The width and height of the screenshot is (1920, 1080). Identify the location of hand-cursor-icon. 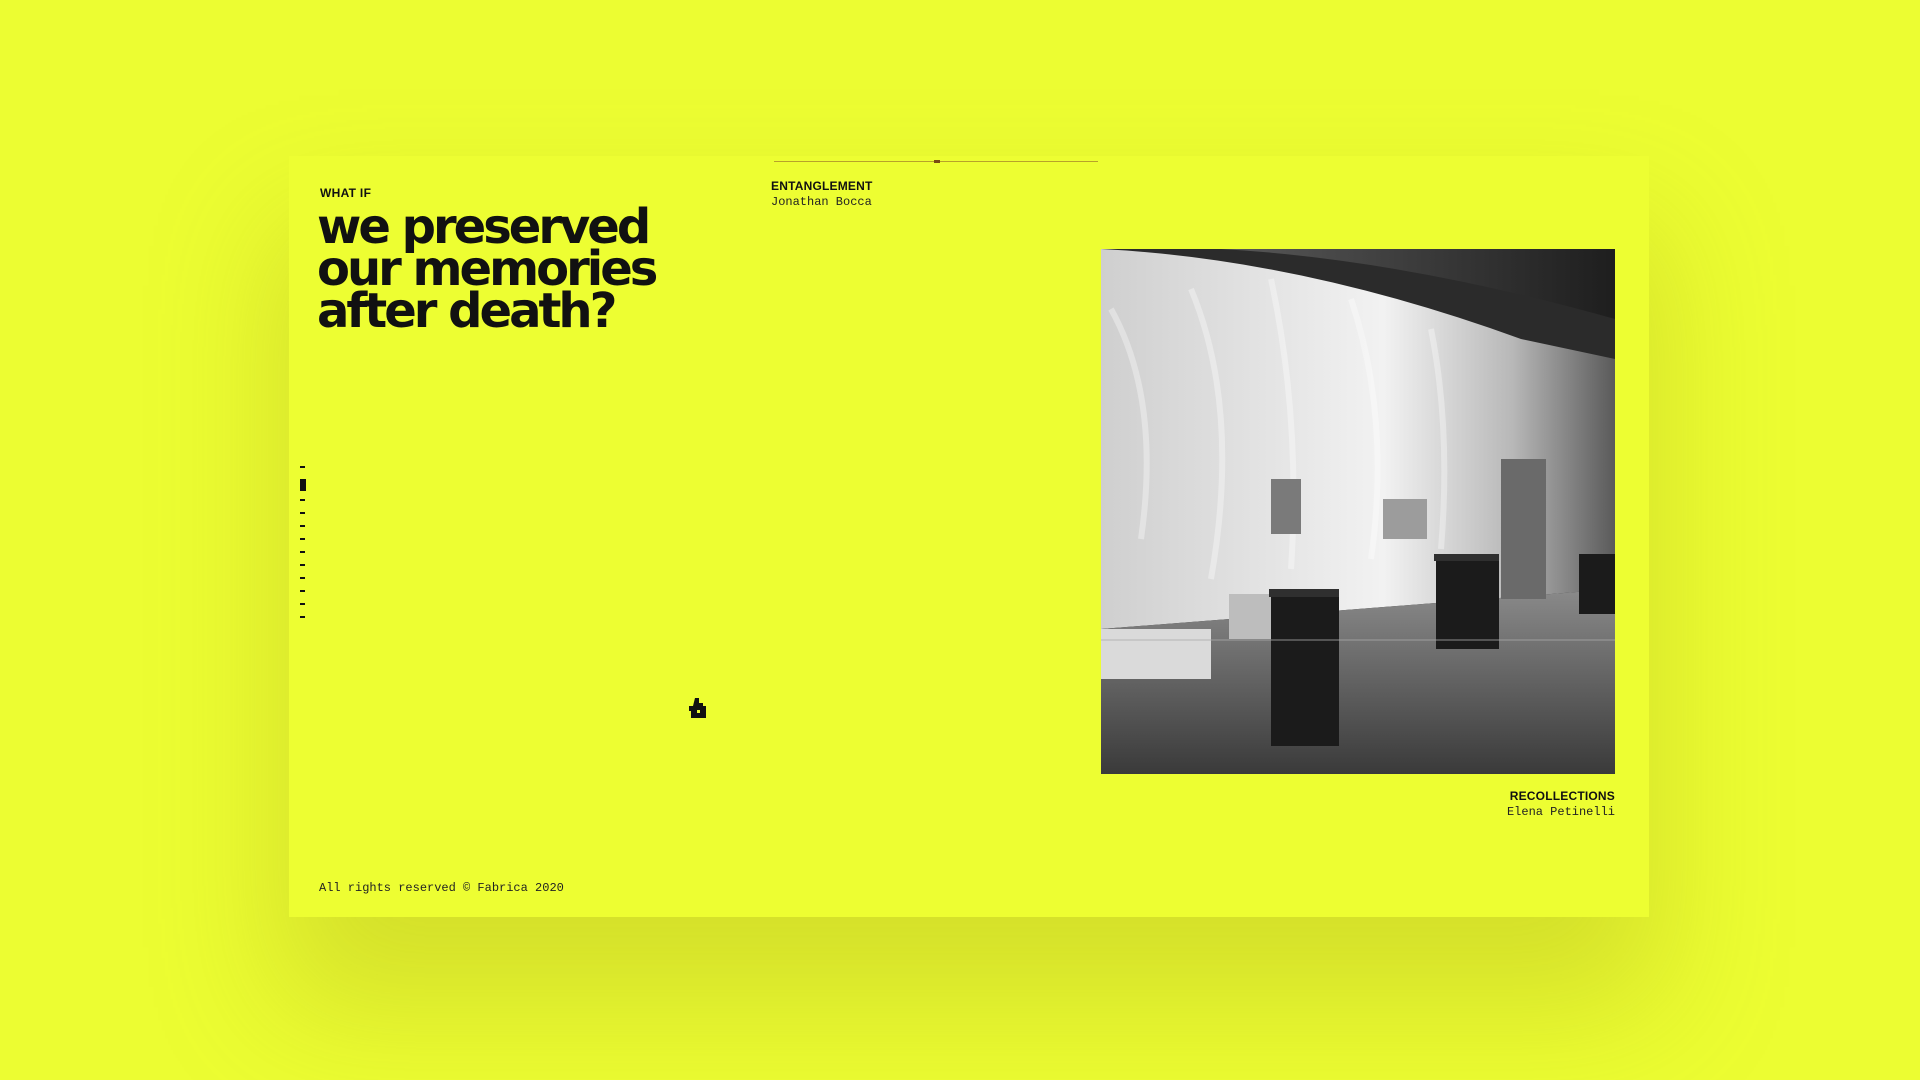
(697, 708).